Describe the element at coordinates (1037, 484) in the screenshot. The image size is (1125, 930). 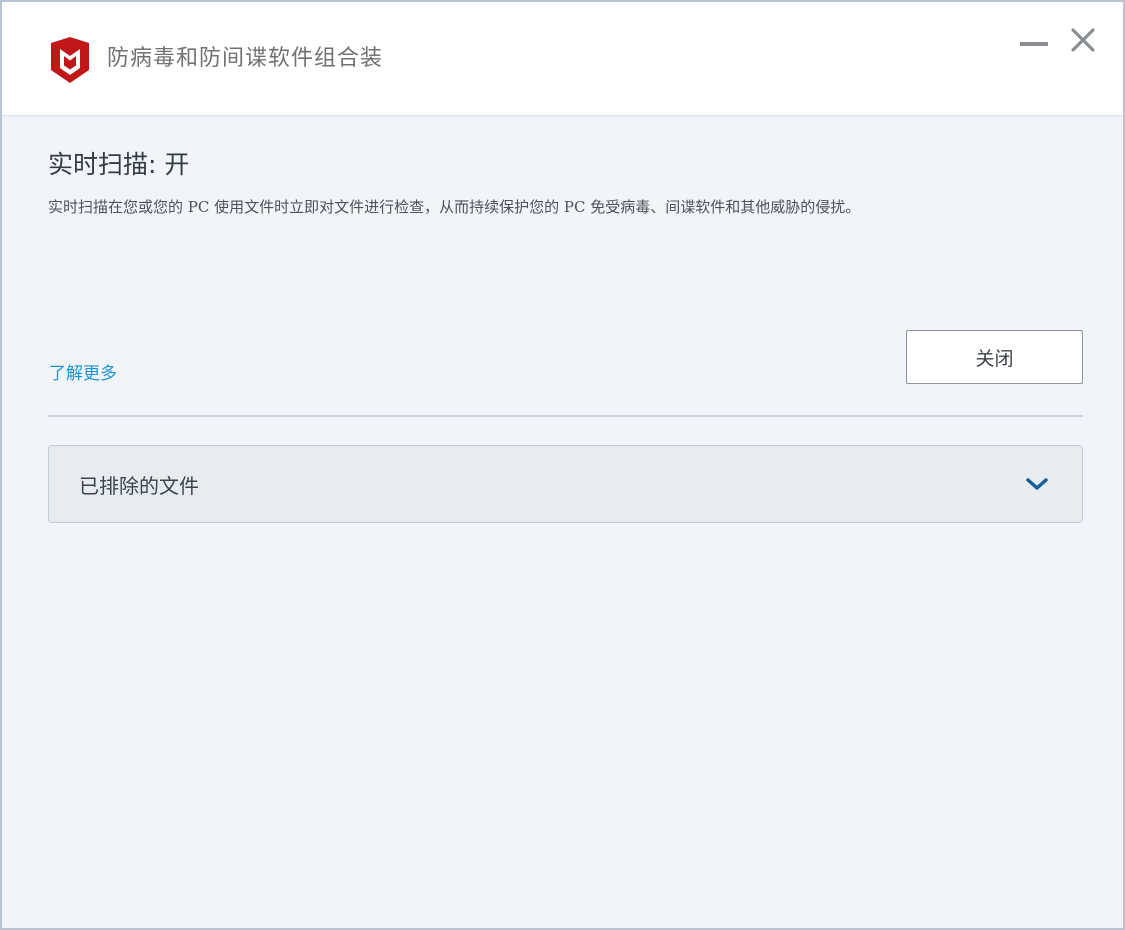
I see `chevron-down-icon` at that location.